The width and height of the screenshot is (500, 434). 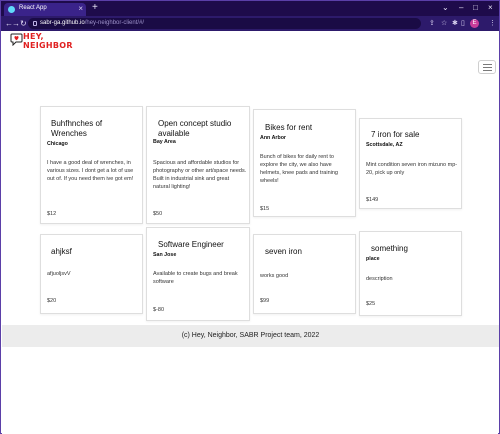 I want to click on react-favicon-icon, so click(x=11, y=9).